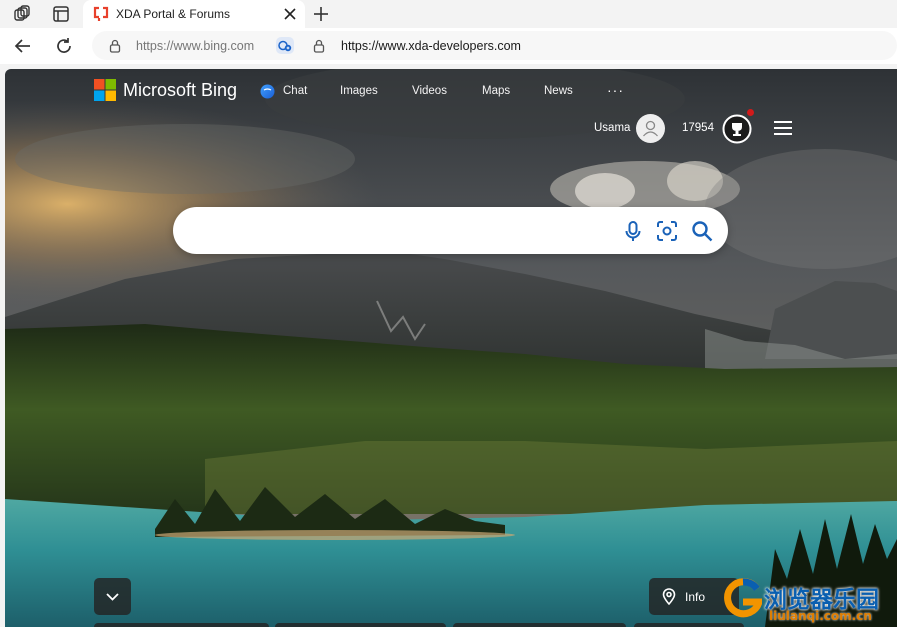 The height and width of the screenshot is (627, 897). Describe the element at coordinates (101, 14) in the screenshot. I see `xda-favicon-icon` at that location.